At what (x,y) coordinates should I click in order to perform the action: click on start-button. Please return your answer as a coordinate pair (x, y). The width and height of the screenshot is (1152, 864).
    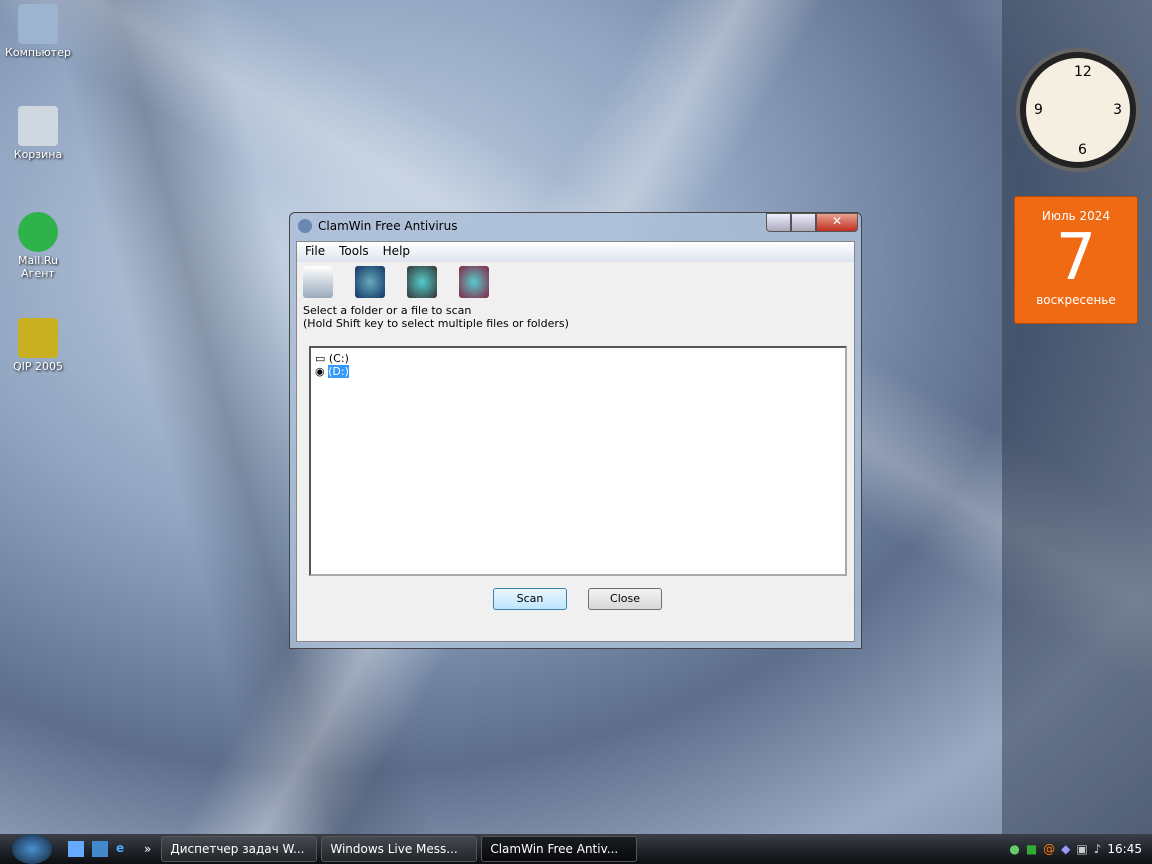
    Looking at the image, I should click on (32, 849).